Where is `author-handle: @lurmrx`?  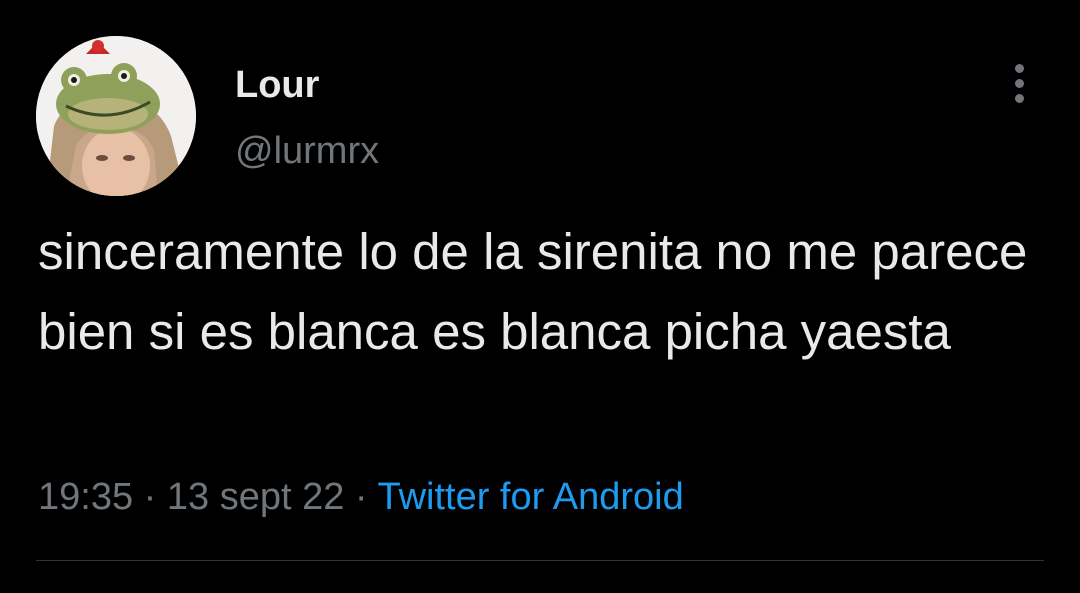 author-handle: @lurmrx is located at coordinates (307, 151).